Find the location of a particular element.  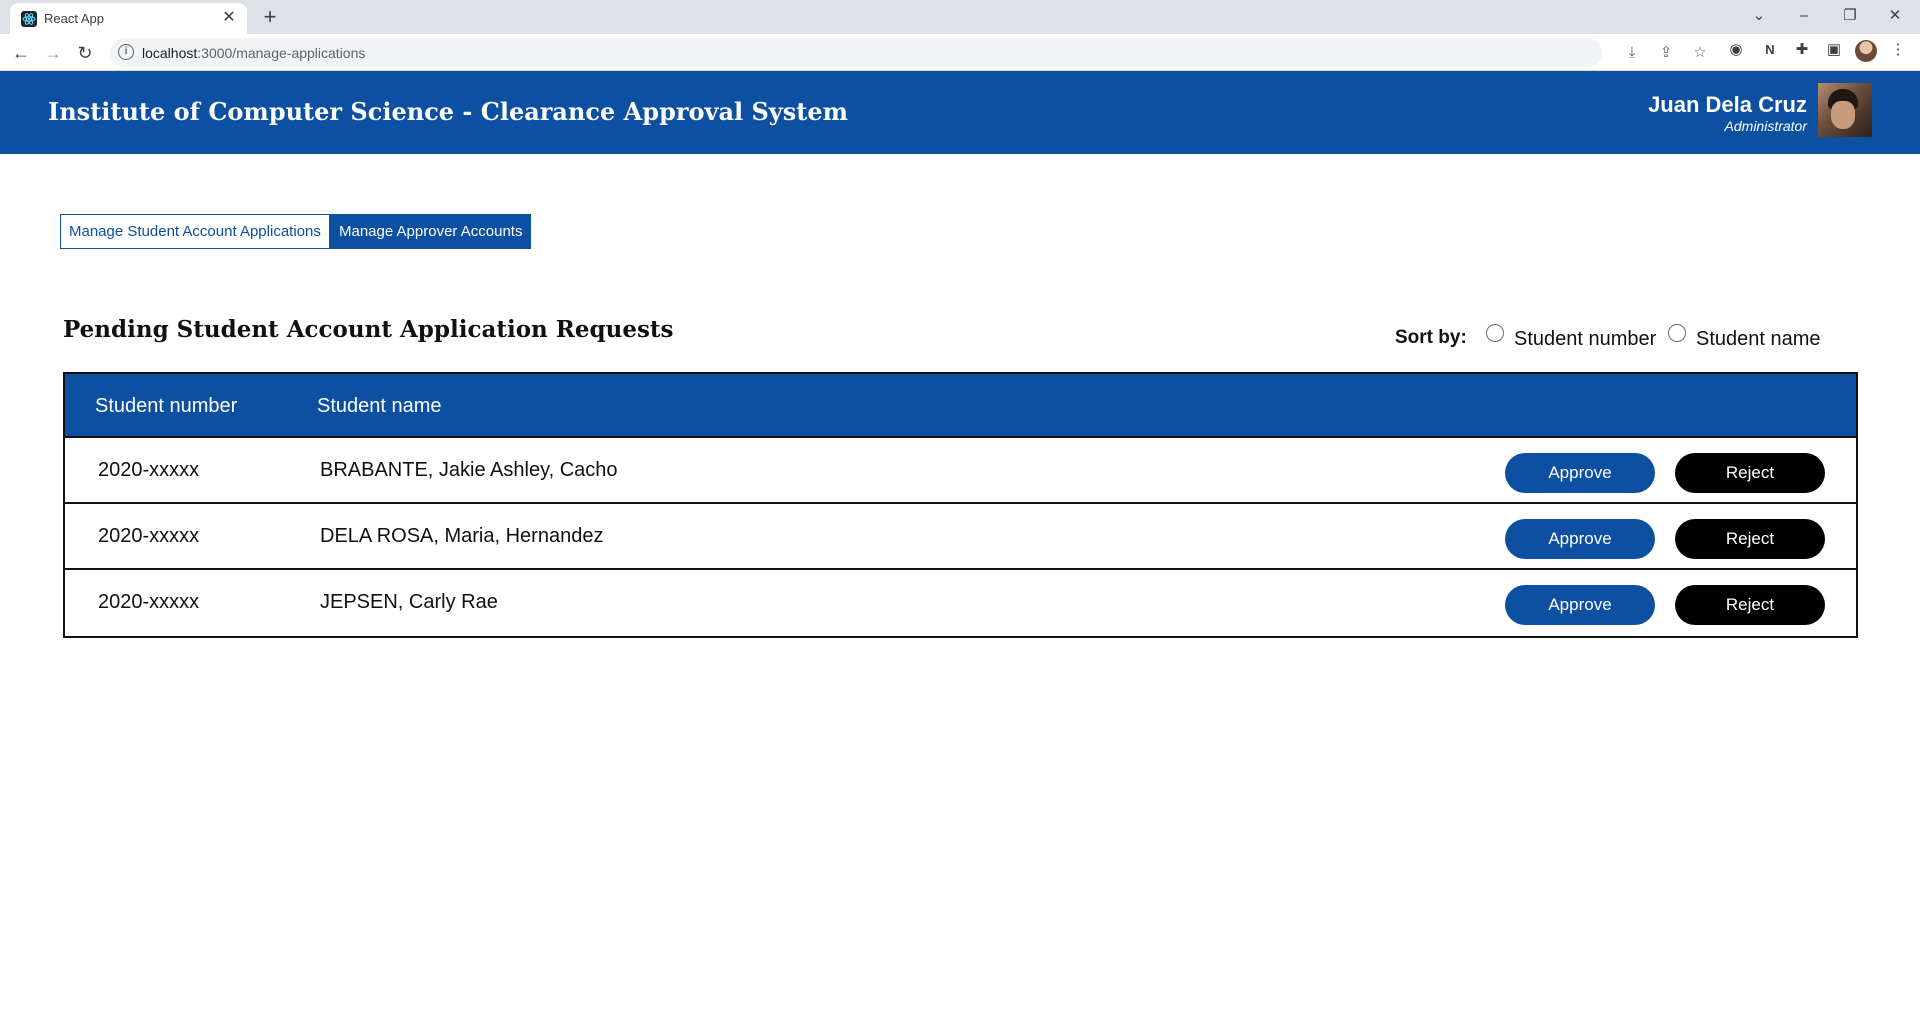

side-panel-icon: ▣ is located at coordinates (1834, 50).